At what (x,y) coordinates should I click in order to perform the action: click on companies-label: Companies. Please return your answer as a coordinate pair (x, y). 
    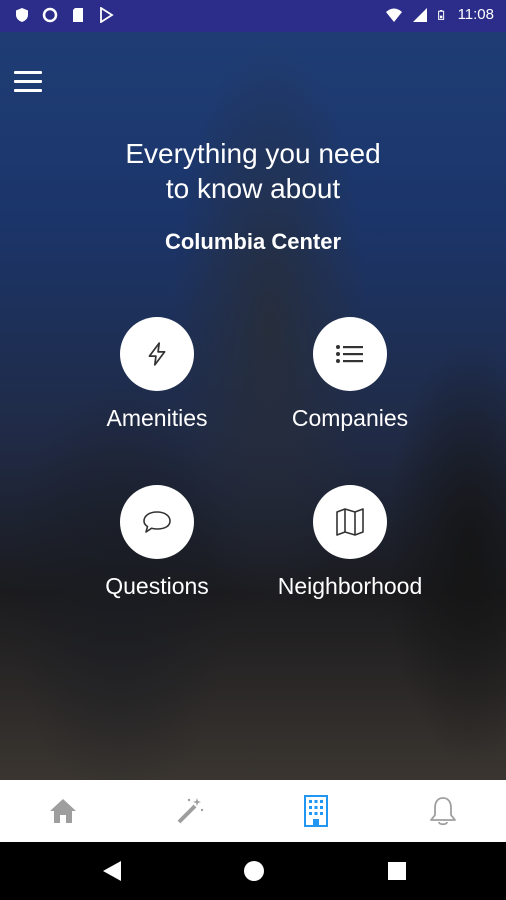
    Looking at the image, I should click on (350, 418).